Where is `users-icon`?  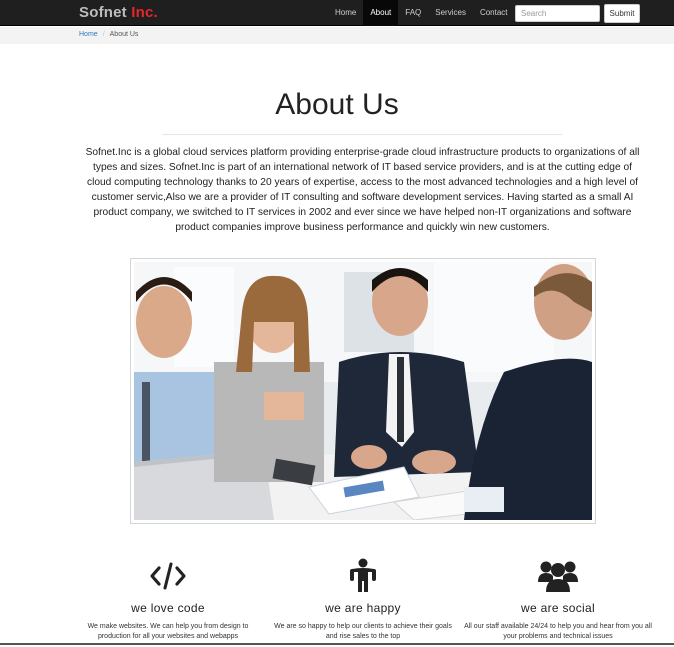 users-icon is located at coordinates (558, 576).